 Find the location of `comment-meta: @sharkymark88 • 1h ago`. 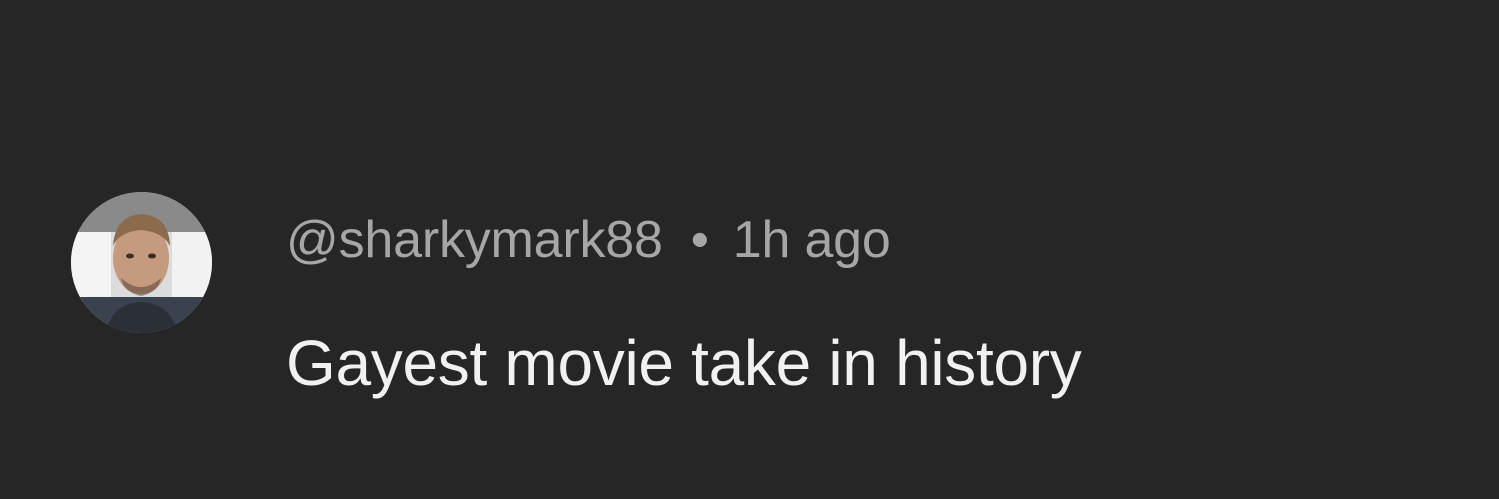

comment-meta: @sharkymark88 • 1h ago is located at coordinates (588, 240).